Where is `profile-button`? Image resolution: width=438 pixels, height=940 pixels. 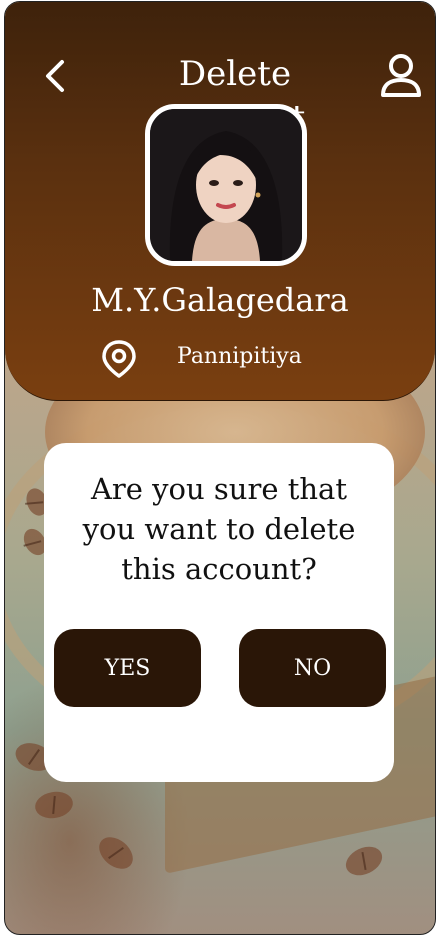
profile-button is located at coordinates (401, 75).